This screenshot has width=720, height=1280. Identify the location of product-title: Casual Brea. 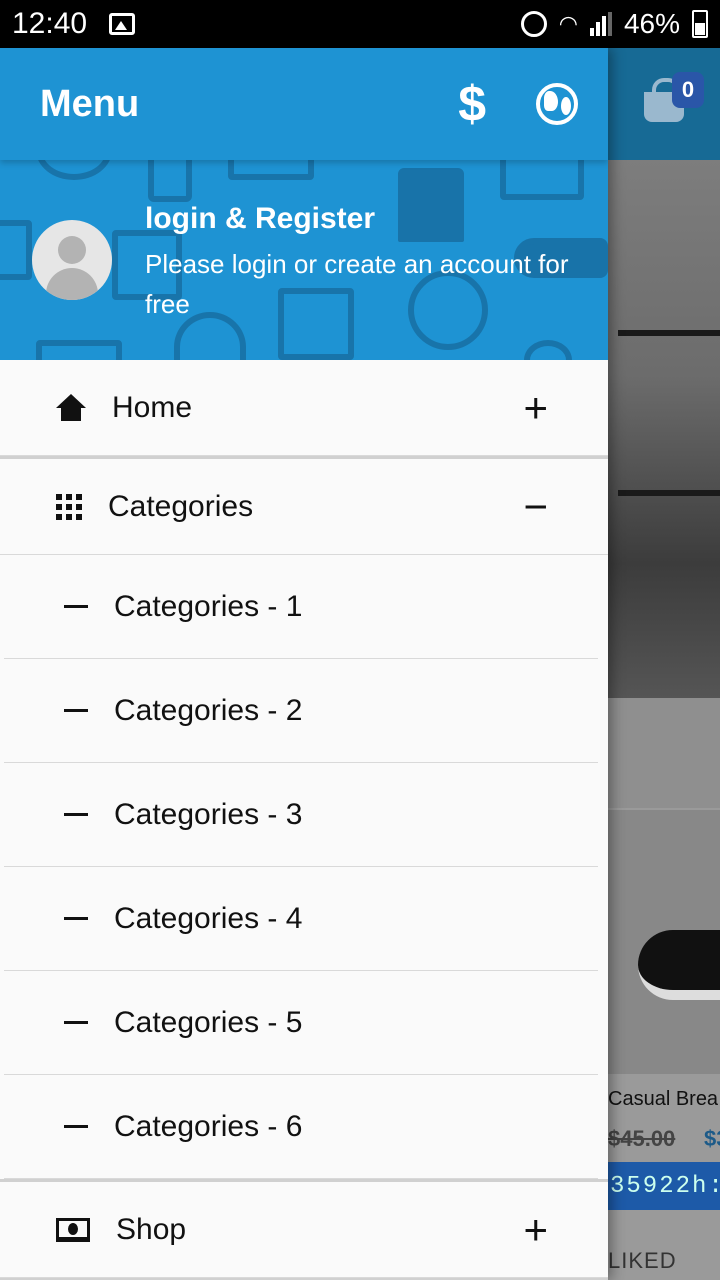
(663, 1099).